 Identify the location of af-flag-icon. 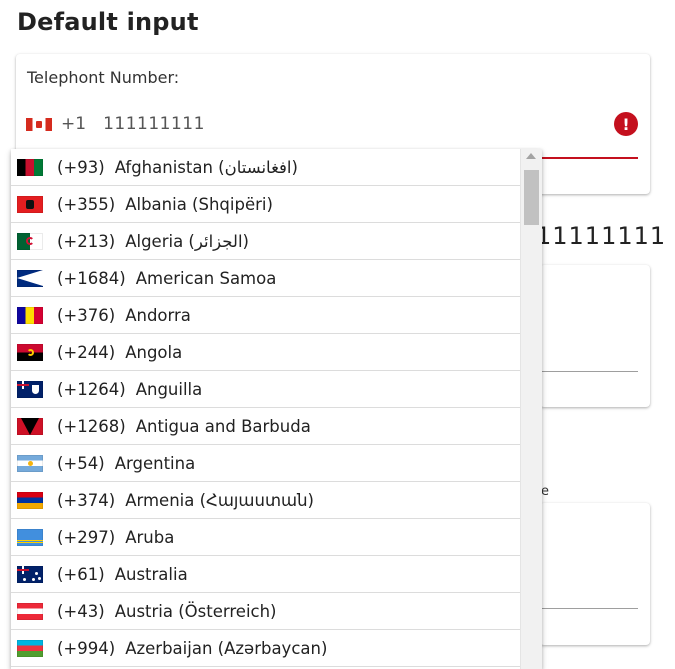
(30, 167).